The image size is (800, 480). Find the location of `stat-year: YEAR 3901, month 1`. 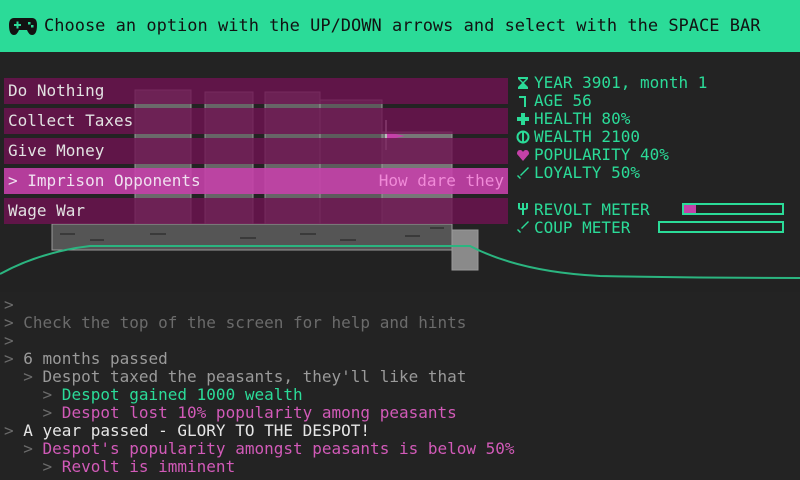

stat-year: YEAR 3901, month 1 is located at coordinates (656, 83).